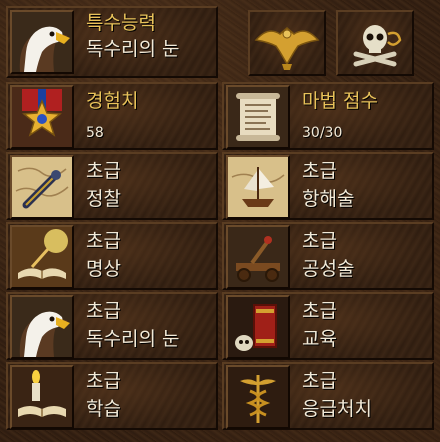 This screenshot has height=442, width=440. I want to click on mana-icon-box, so click(258, 117).